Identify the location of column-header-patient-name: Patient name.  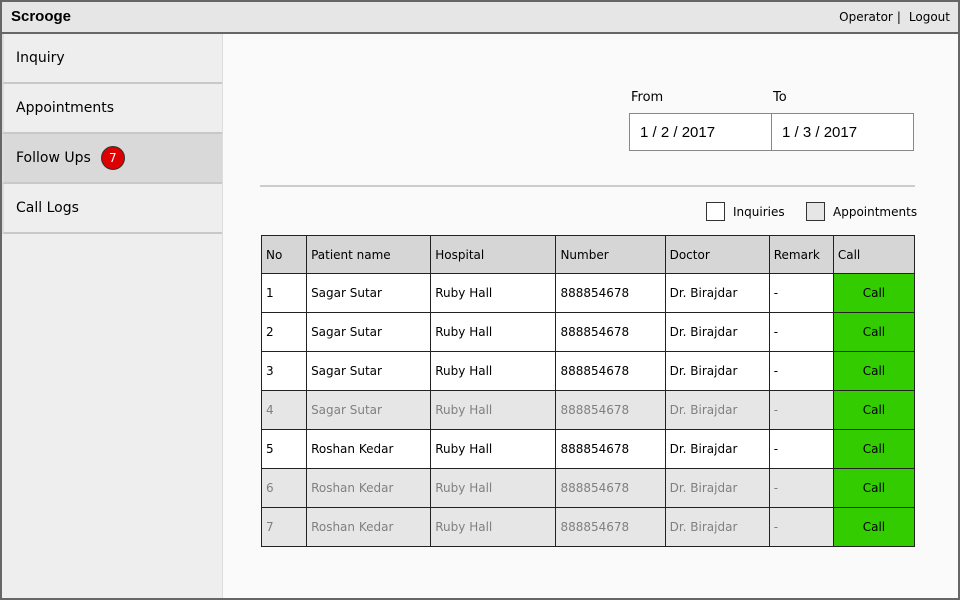
(369, 254).